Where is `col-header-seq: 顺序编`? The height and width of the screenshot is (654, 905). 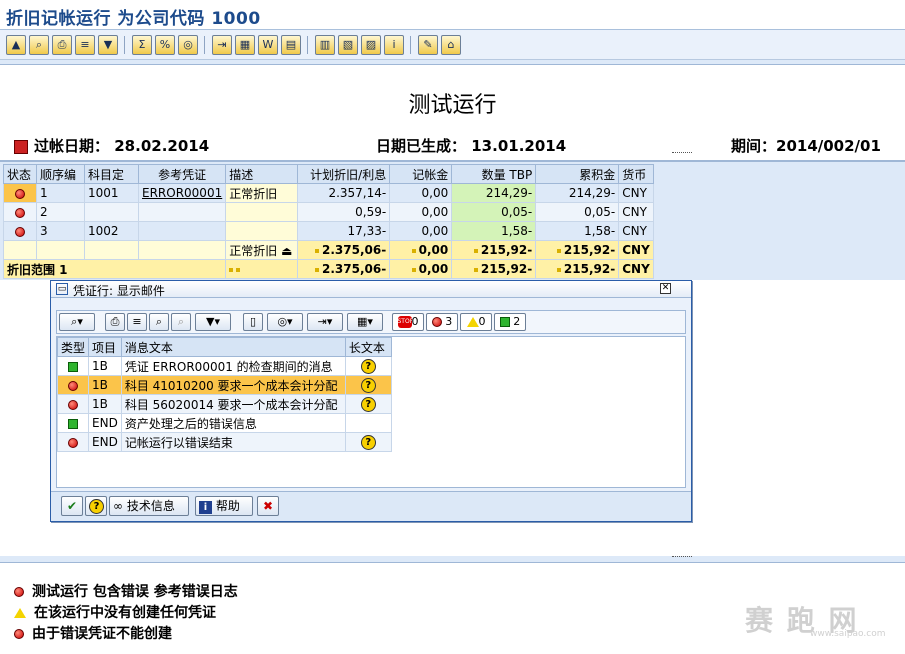 col-header-seq: 顺序编 is located at coordinates (60, 174).